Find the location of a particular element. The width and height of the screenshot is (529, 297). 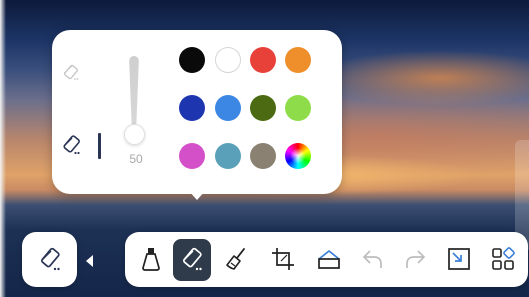

ink-bottle-icon is located at coordinates (151, 259).